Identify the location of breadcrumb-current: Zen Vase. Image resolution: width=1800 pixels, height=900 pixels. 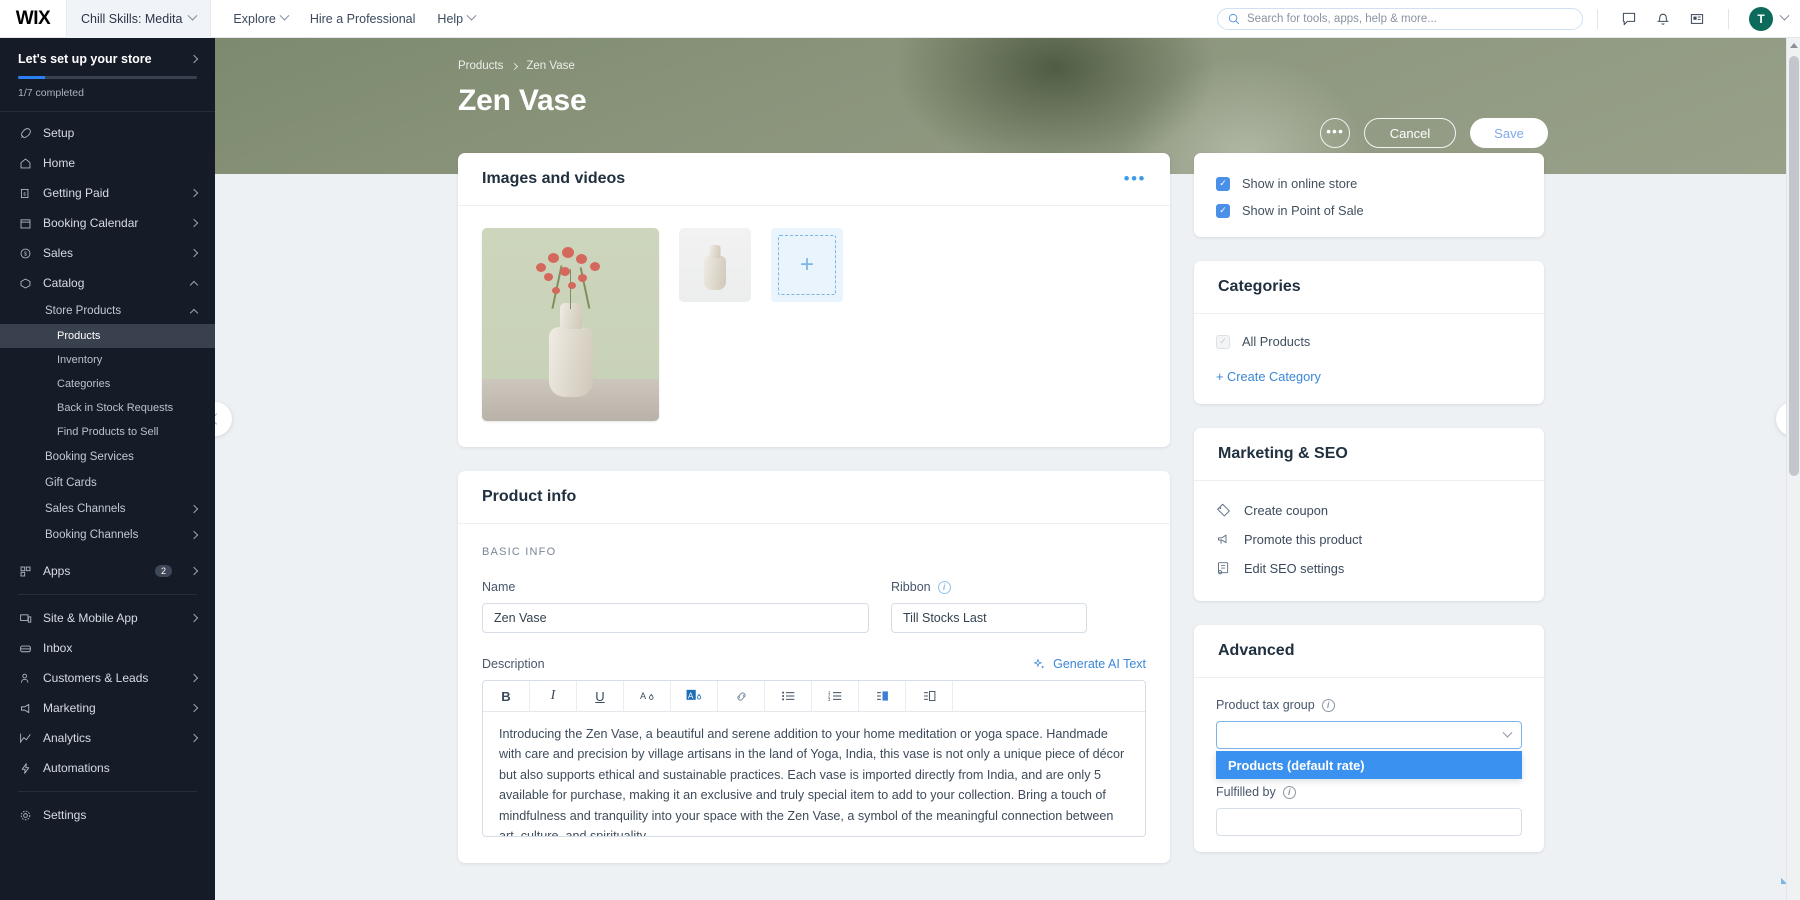
(550, 66).